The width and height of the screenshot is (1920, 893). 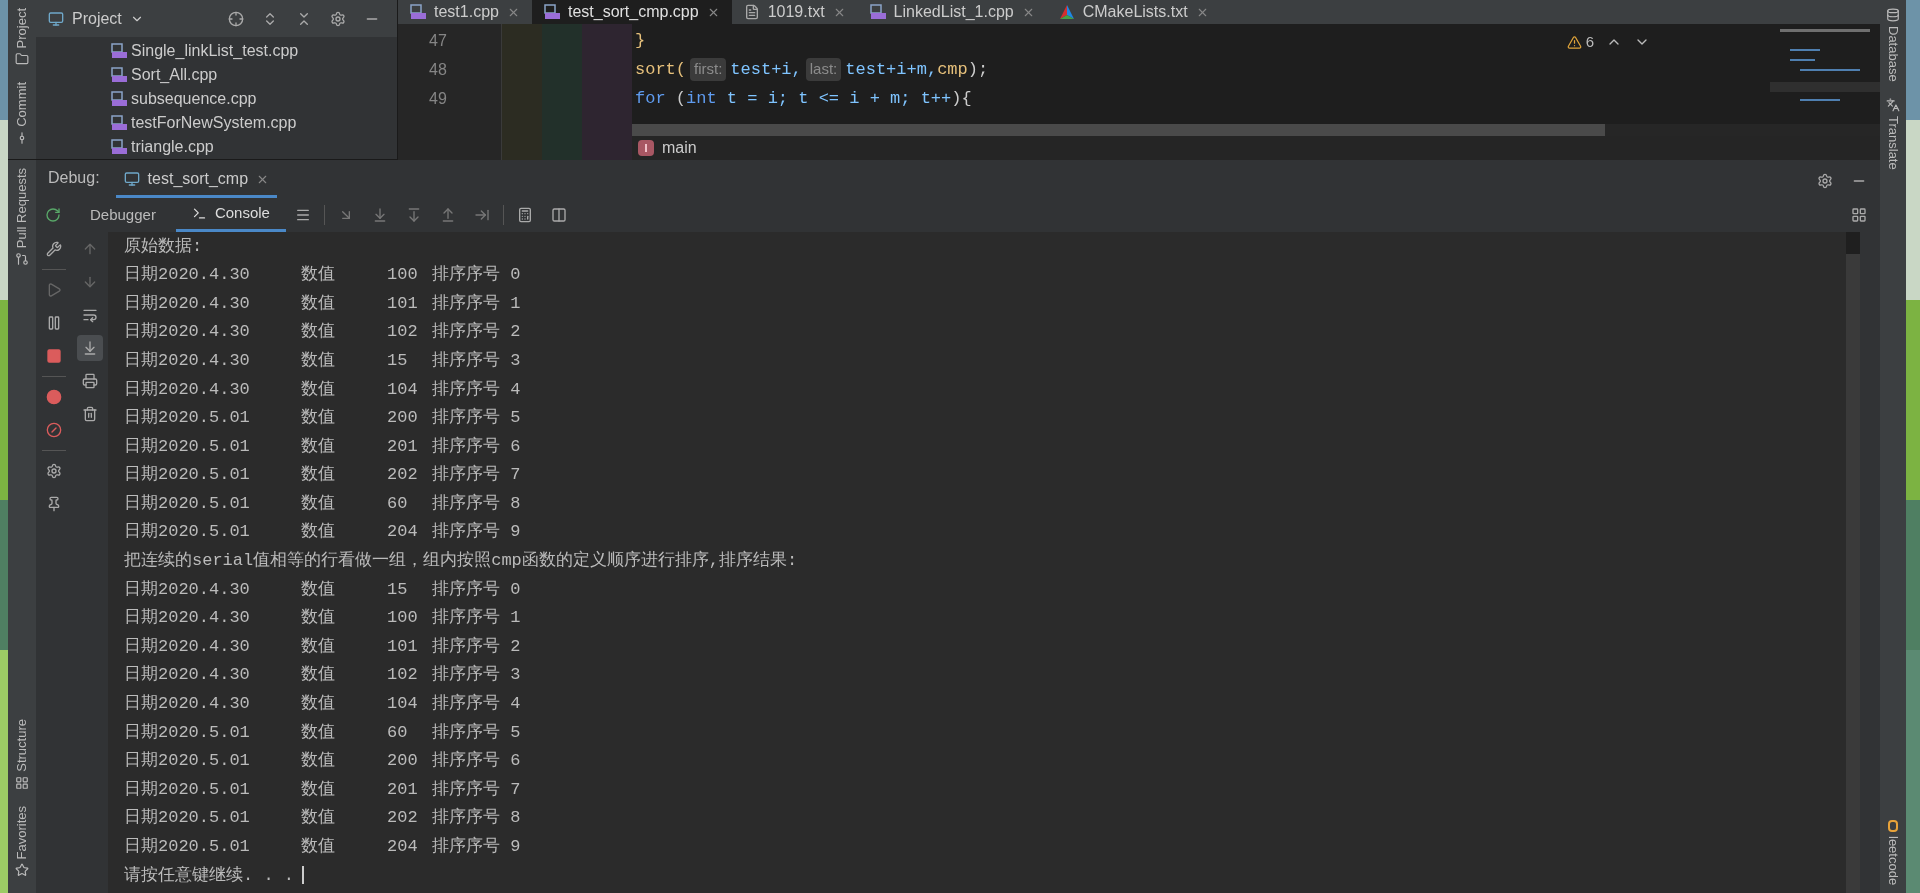 I want to click on tool-window-button: Favorites, so click(x=22, y=841).